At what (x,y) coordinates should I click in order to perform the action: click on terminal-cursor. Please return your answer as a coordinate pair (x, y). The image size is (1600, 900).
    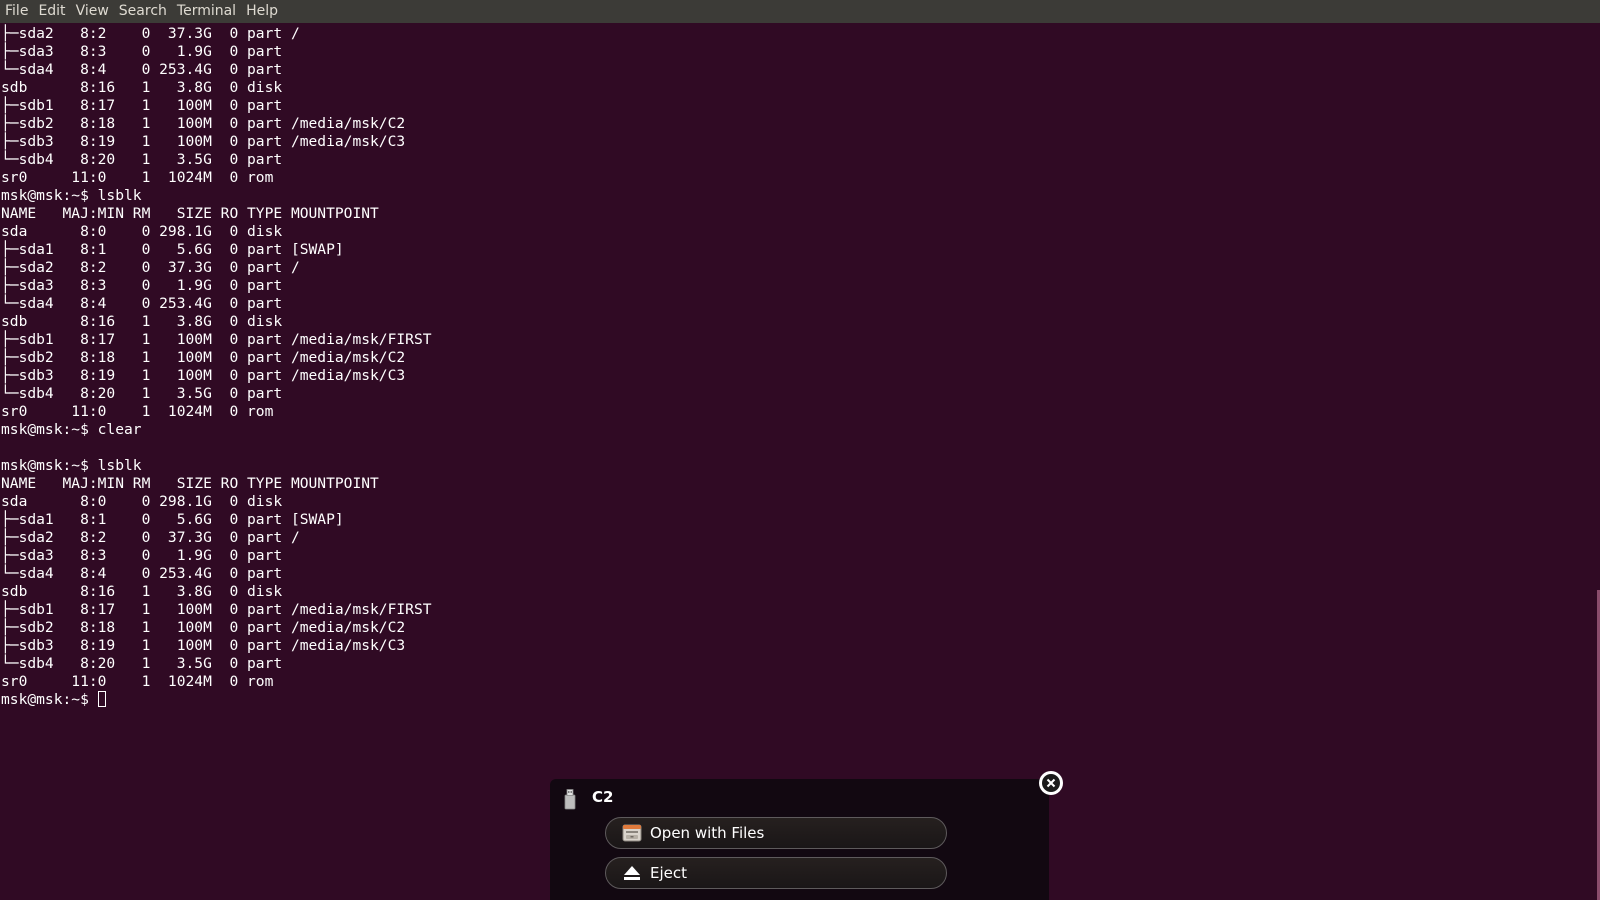
    Looking at the image, I should click on (101, 699).